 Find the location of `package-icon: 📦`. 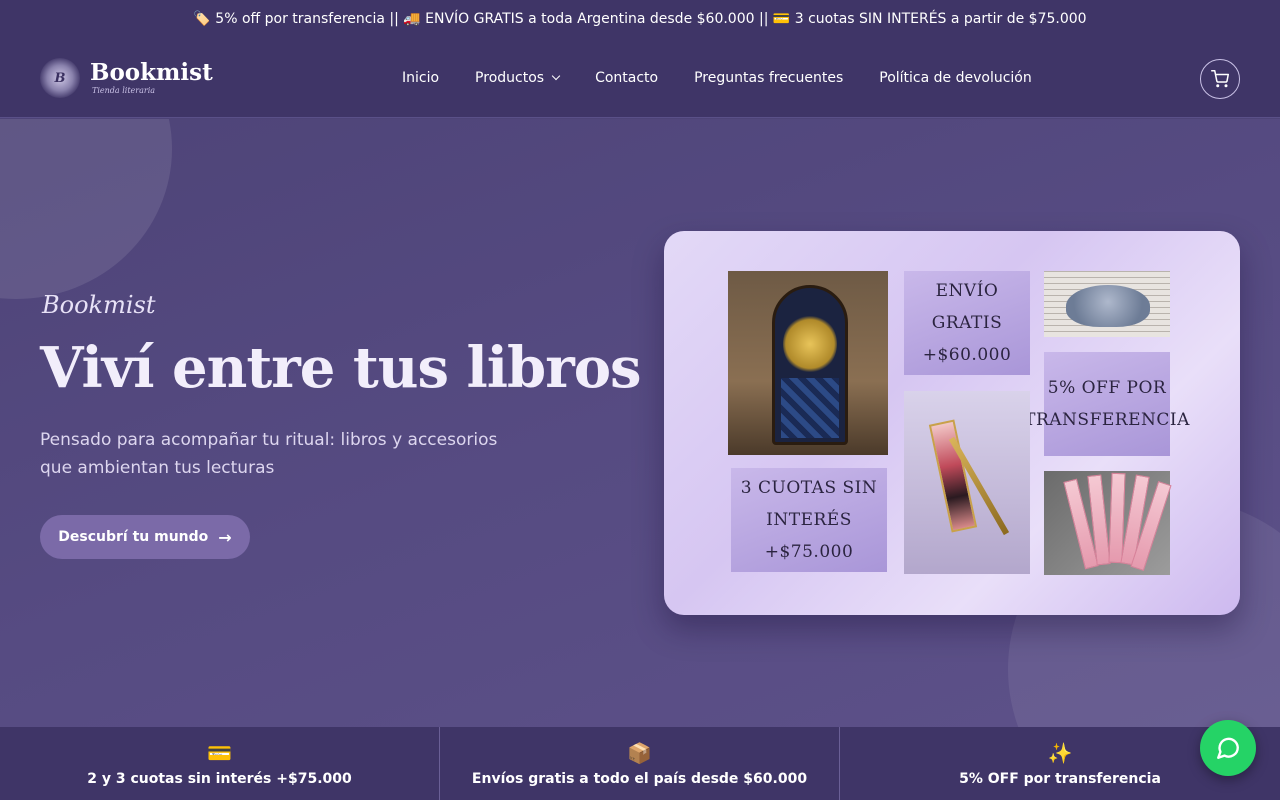

package-icon: 📦 is located at coordinates (639, 752).